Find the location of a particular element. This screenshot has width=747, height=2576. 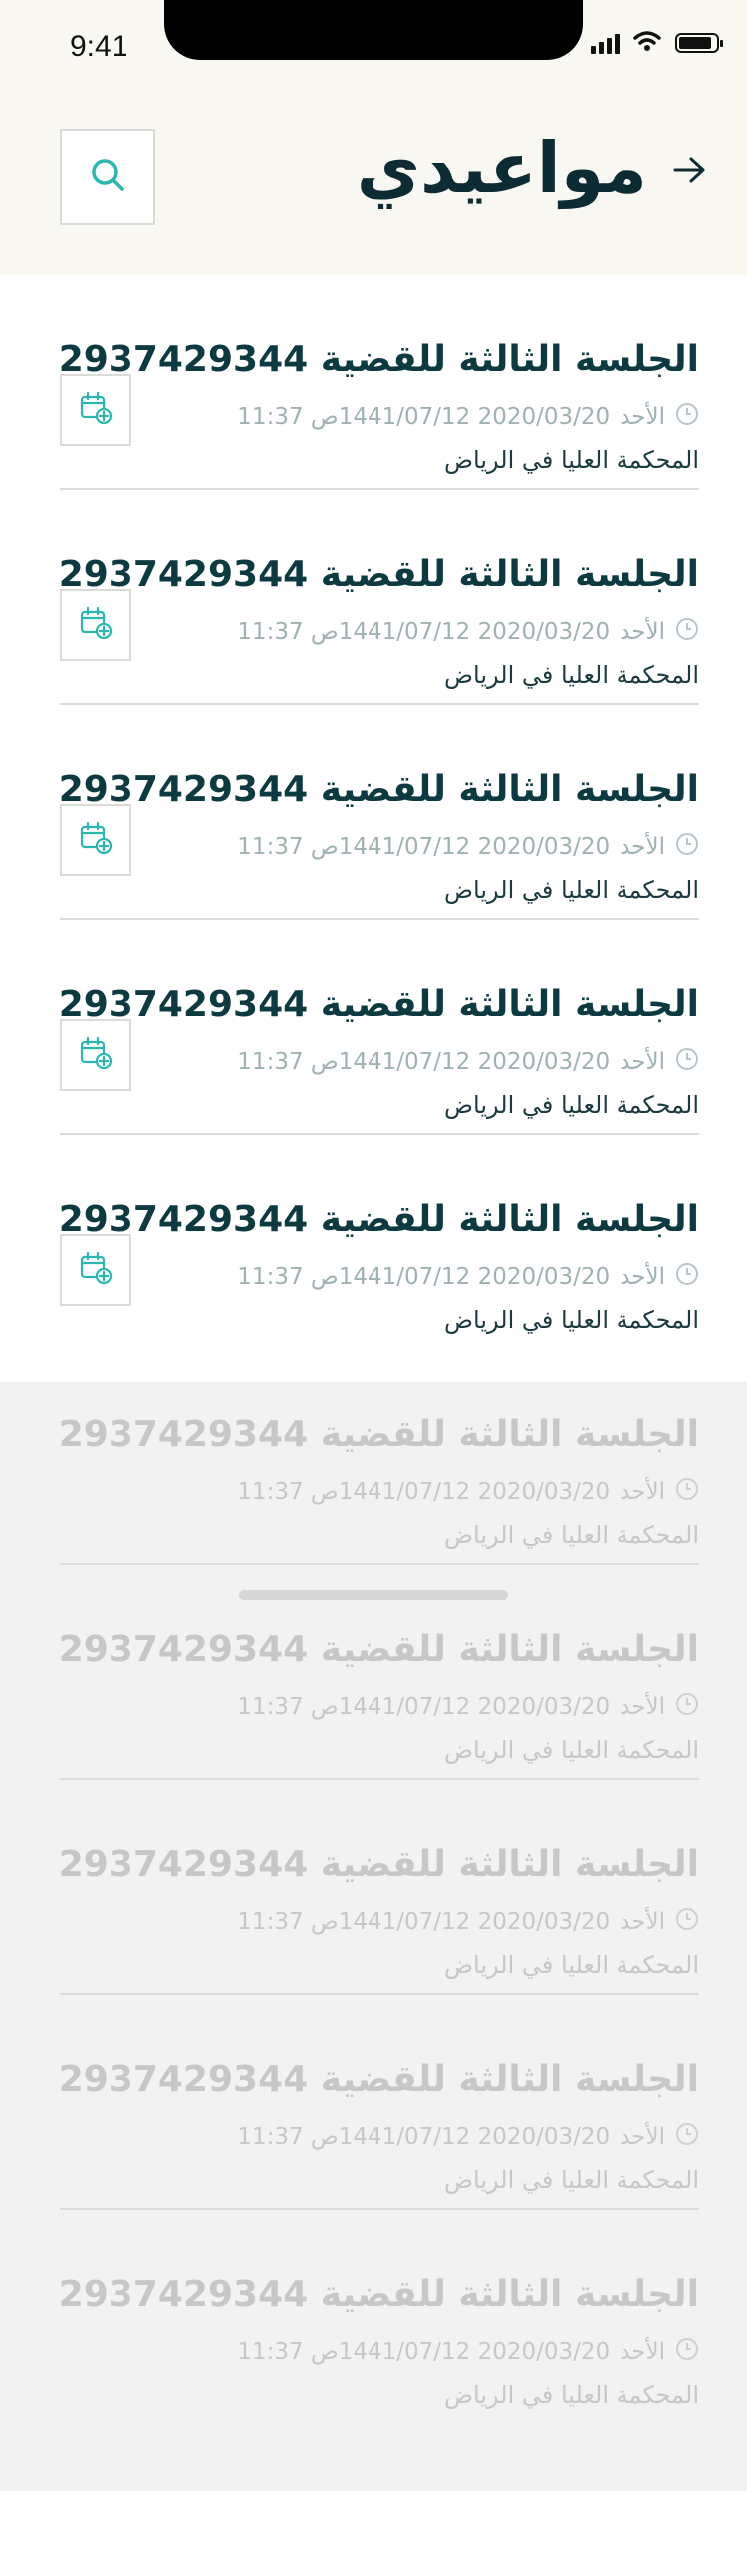

status-time: 9:41 is located at coordinates (99, 46).